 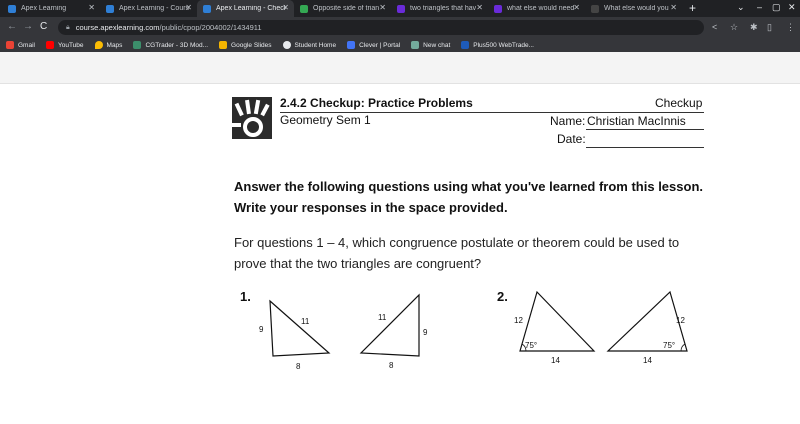 What do you see at coordinates (473, 330) in the screenshot?
I see `triangle-figures: 9 11 8 11 9 8 12 75° 14 12 75° 14` at bounding box center [473, 330].